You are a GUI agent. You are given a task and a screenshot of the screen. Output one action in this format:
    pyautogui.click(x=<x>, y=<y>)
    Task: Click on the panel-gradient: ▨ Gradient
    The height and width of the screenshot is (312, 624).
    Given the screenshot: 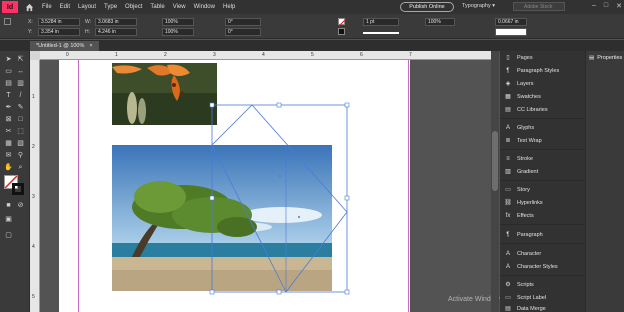 What is the action you would take?
    pyautogui.click(x=544, y=172)
    